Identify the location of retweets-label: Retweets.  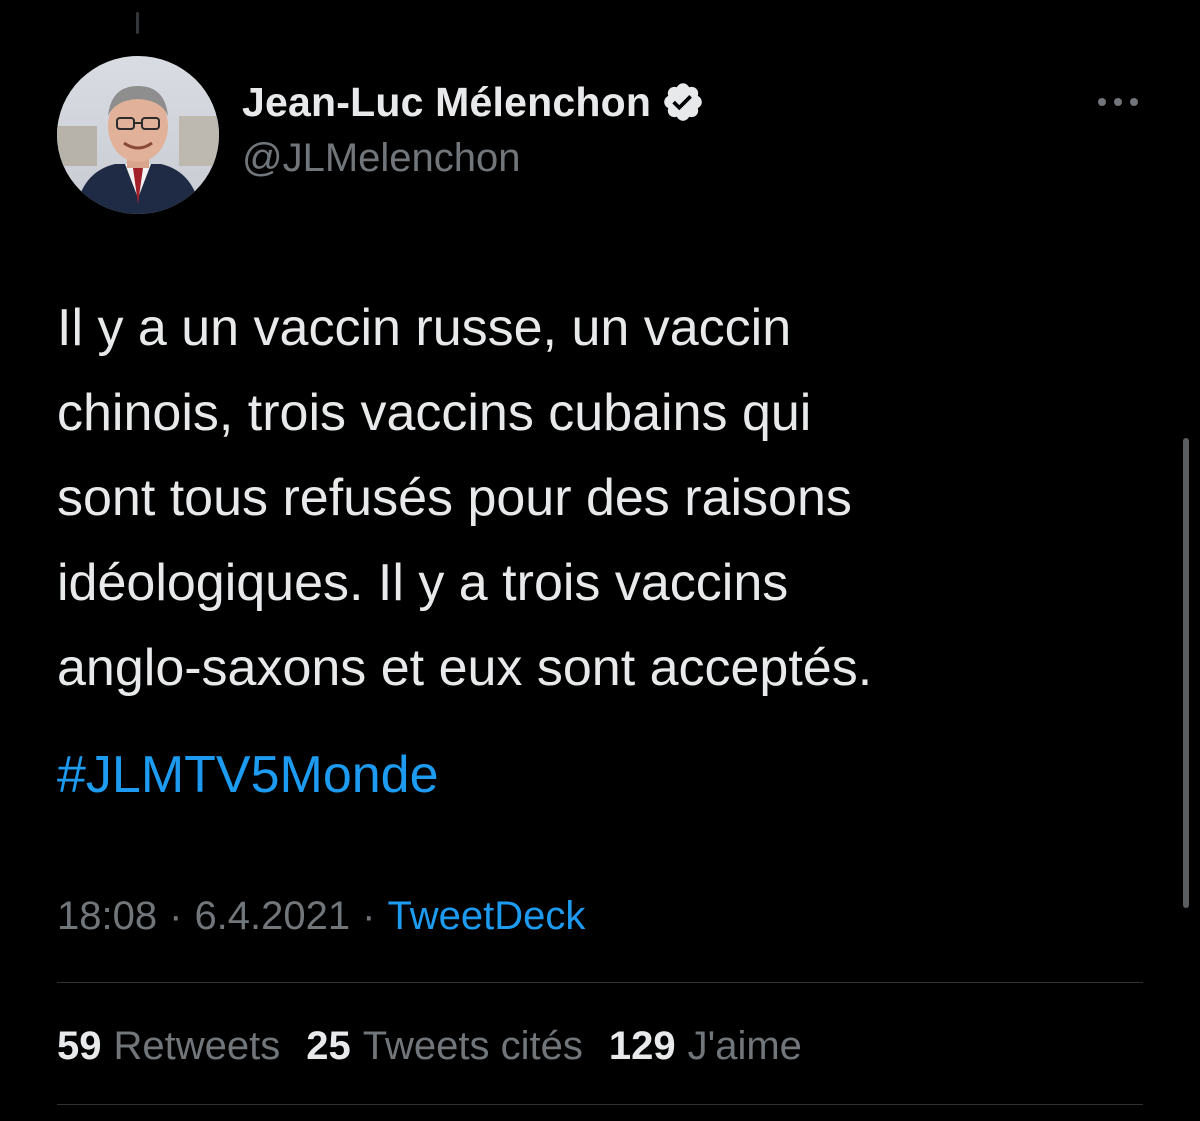
(197, 1046).